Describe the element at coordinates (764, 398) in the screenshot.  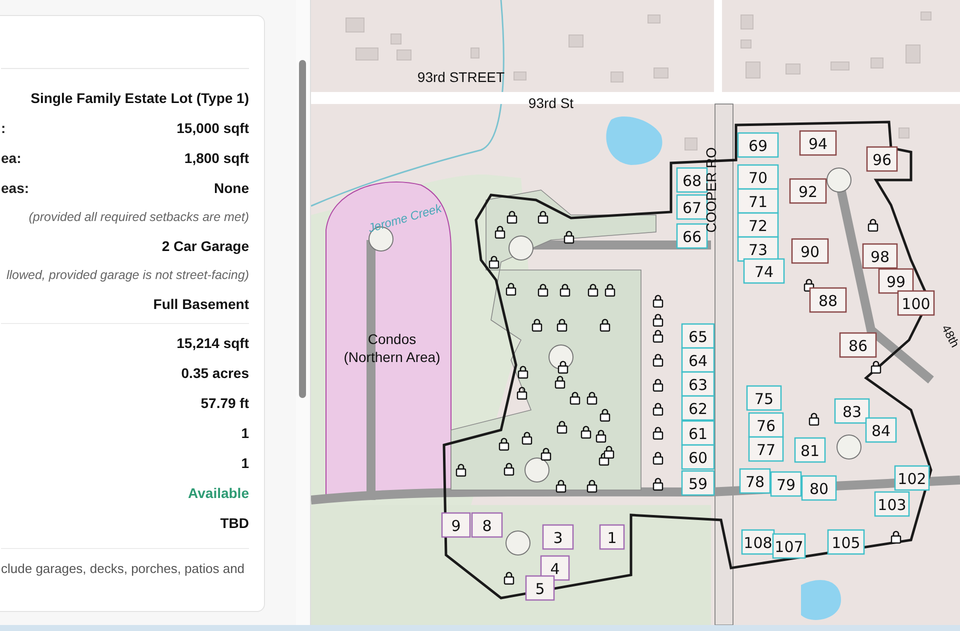
I see `lot-parcel: 75` at that location.